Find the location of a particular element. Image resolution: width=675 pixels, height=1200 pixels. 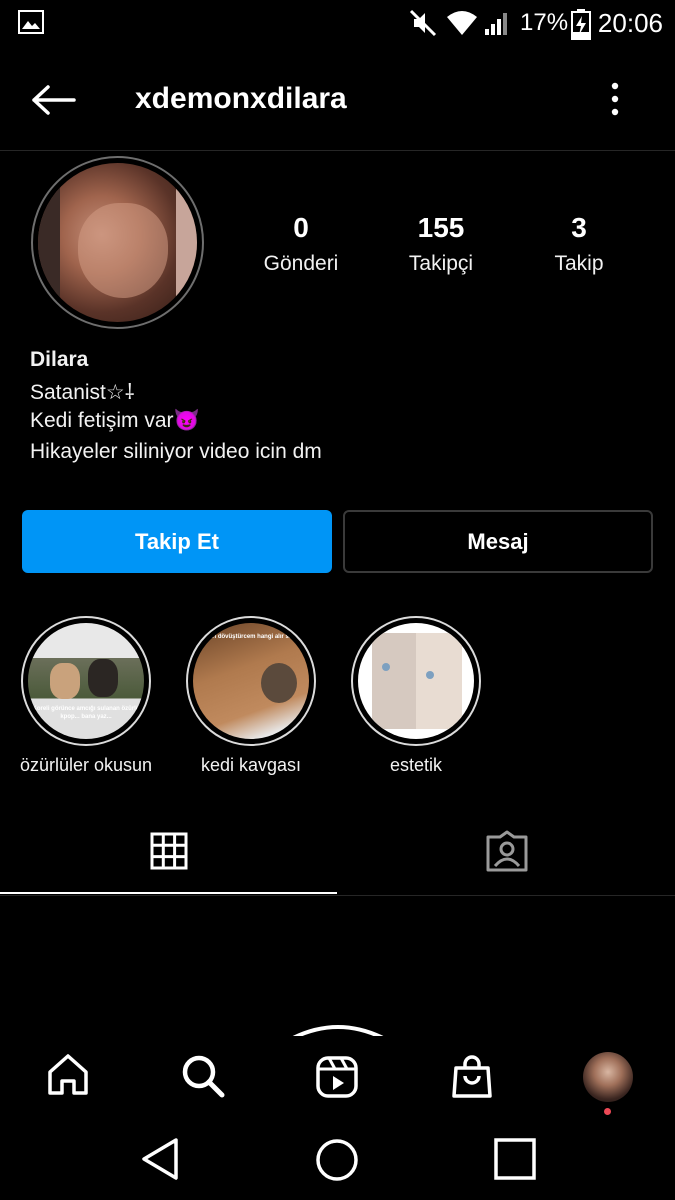

message-button: Mesaj is located at coordinates (498, 541).